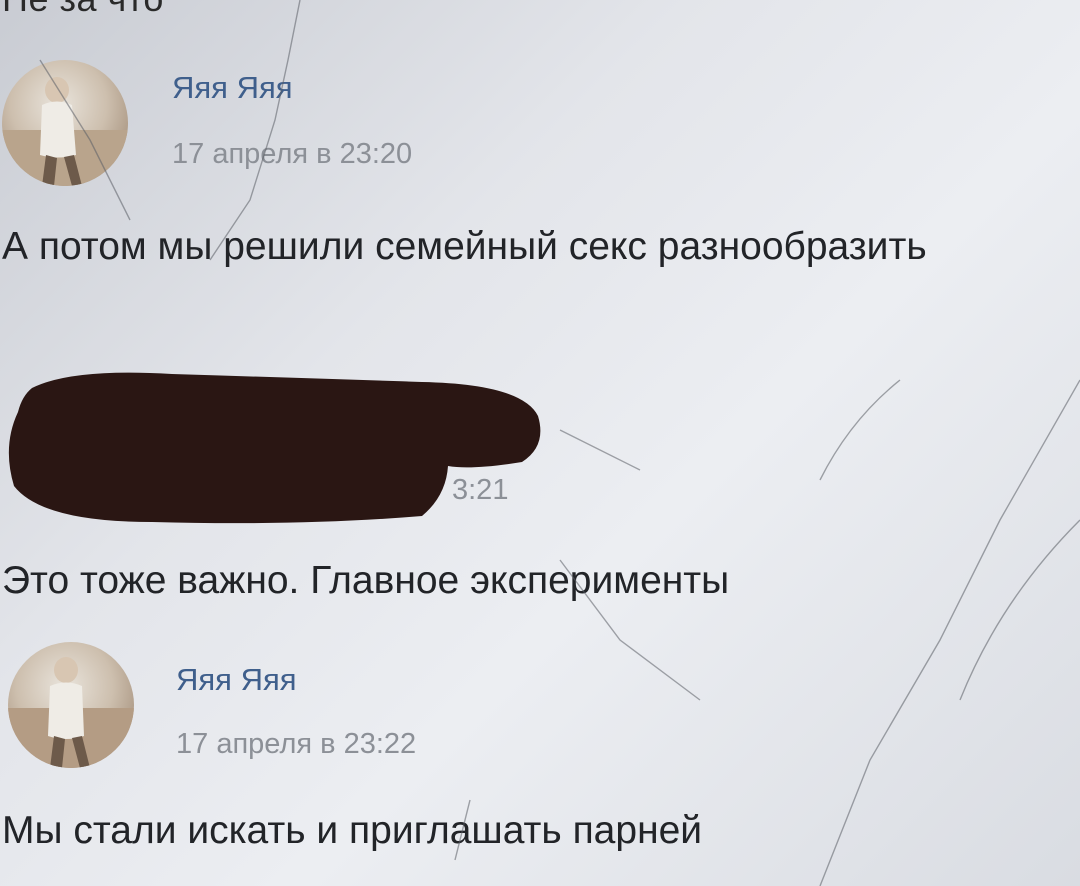 The image size is (1080, 886). What do you see at coordinates (292, 154) in the screenshot?
I see `comment-timestamp: 17 апреля в 23:20` at bounding box center [292, 154].